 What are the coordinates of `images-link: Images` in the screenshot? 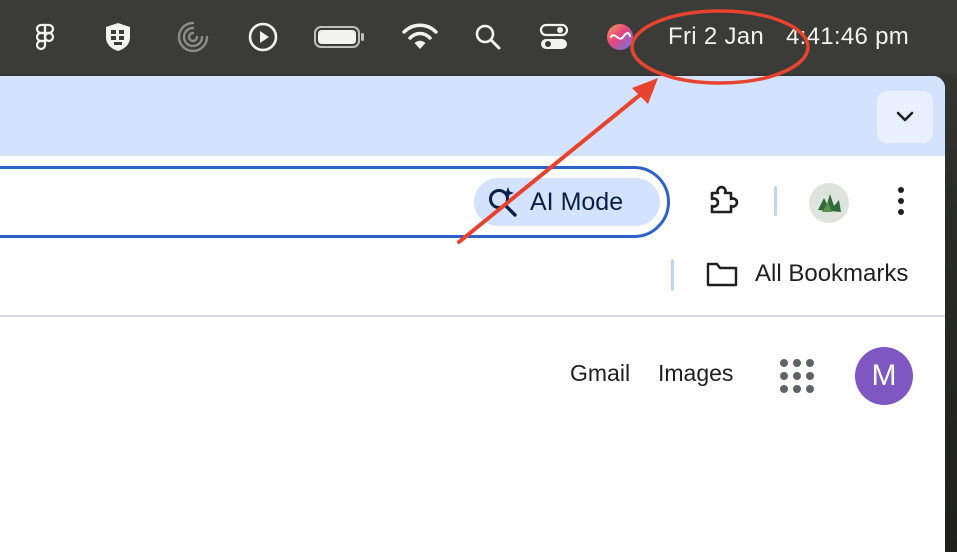 It's located at (695, 373).